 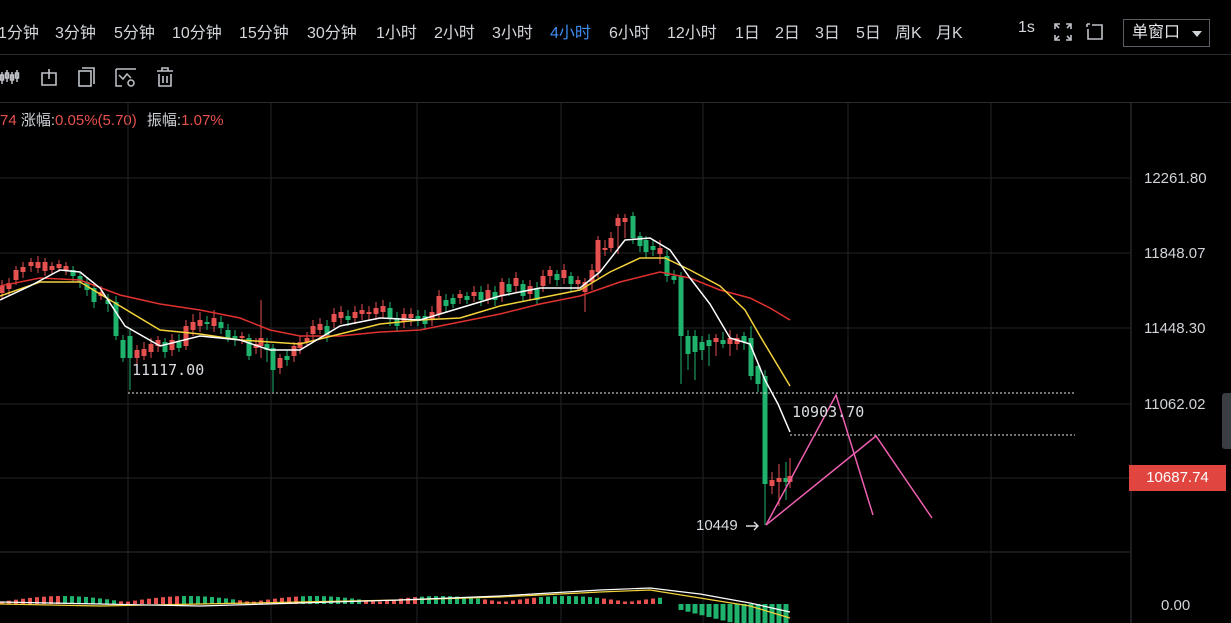 I want to click on macd-line, so click(x=395, y=600).